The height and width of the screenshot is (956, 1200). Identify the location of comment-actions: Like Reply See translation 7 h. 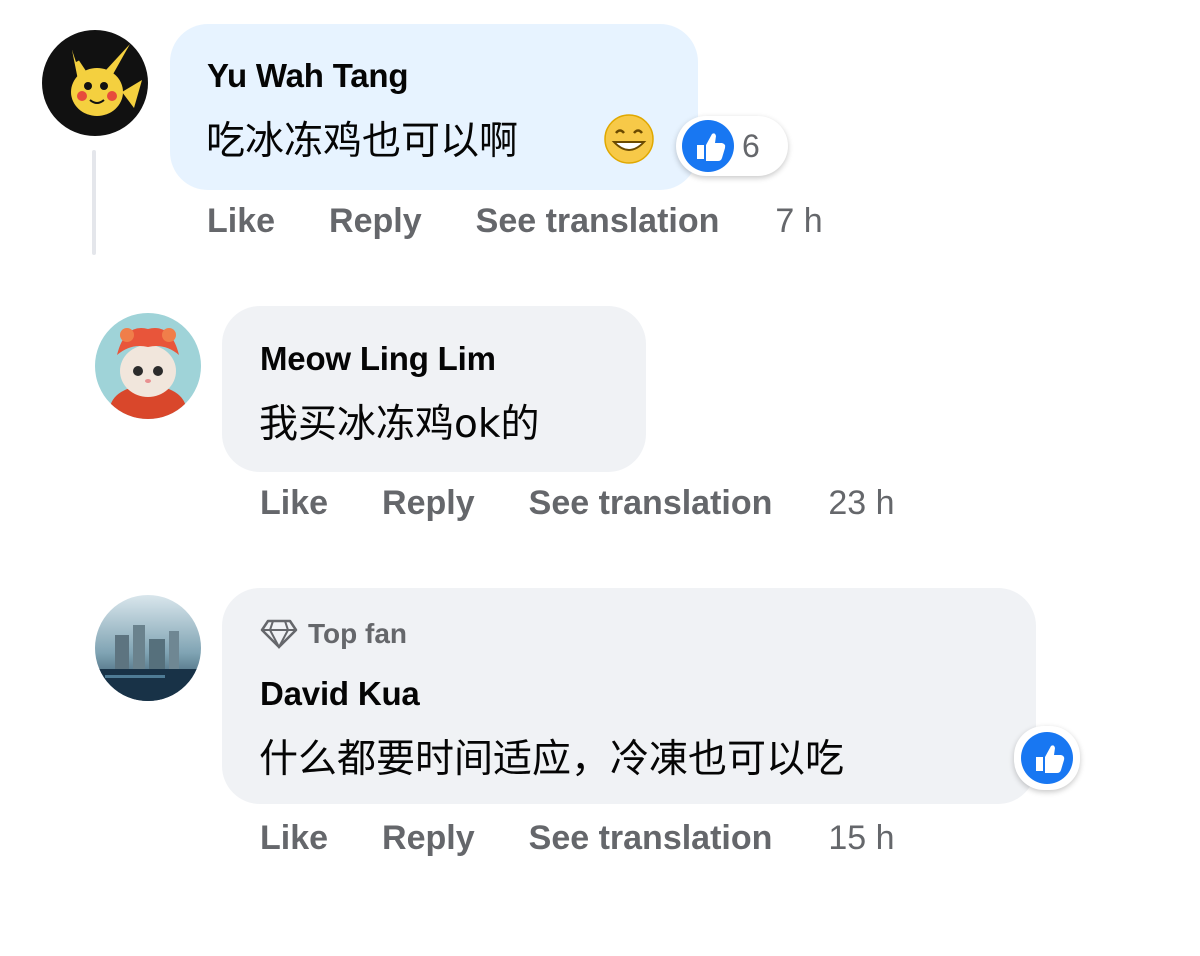
(515, 221).